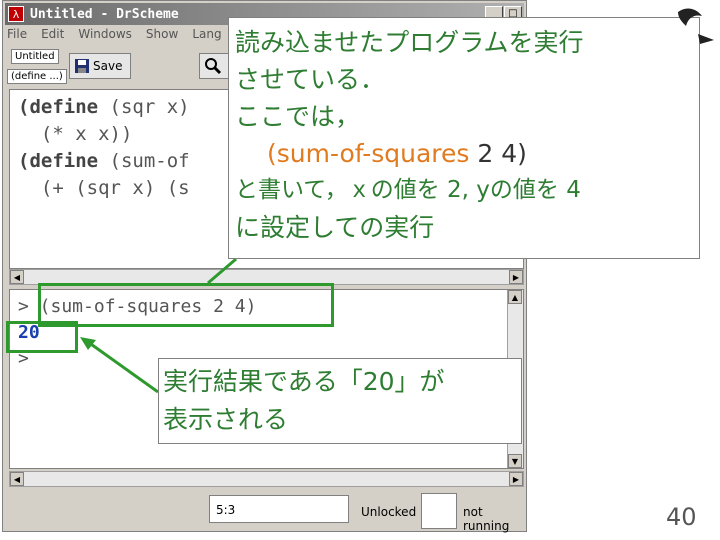 This screenshot has height=540, width=720. I want to click on callout-line: に設定しての実行, so click(335, 227).